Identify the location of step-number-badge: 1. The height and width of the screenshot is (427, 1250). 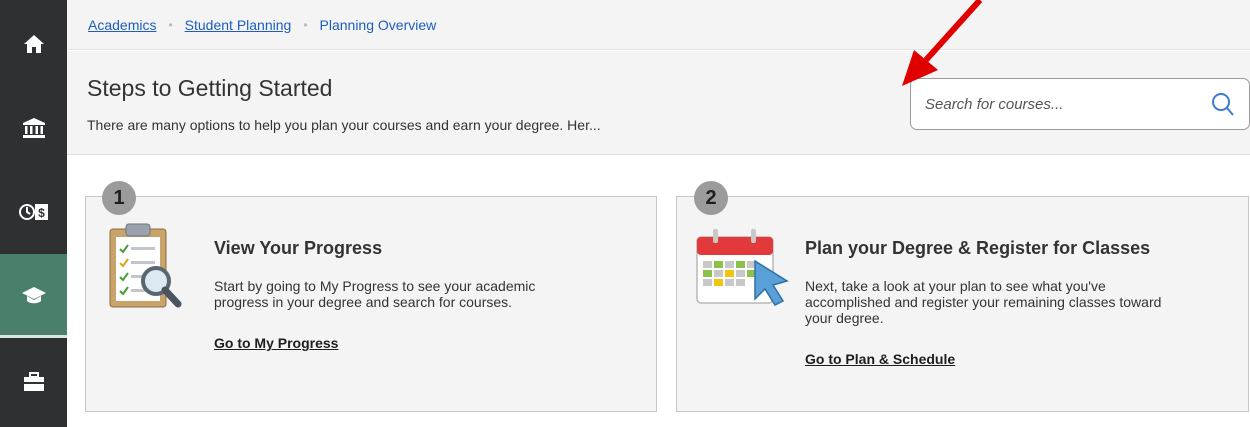
(119, 198).